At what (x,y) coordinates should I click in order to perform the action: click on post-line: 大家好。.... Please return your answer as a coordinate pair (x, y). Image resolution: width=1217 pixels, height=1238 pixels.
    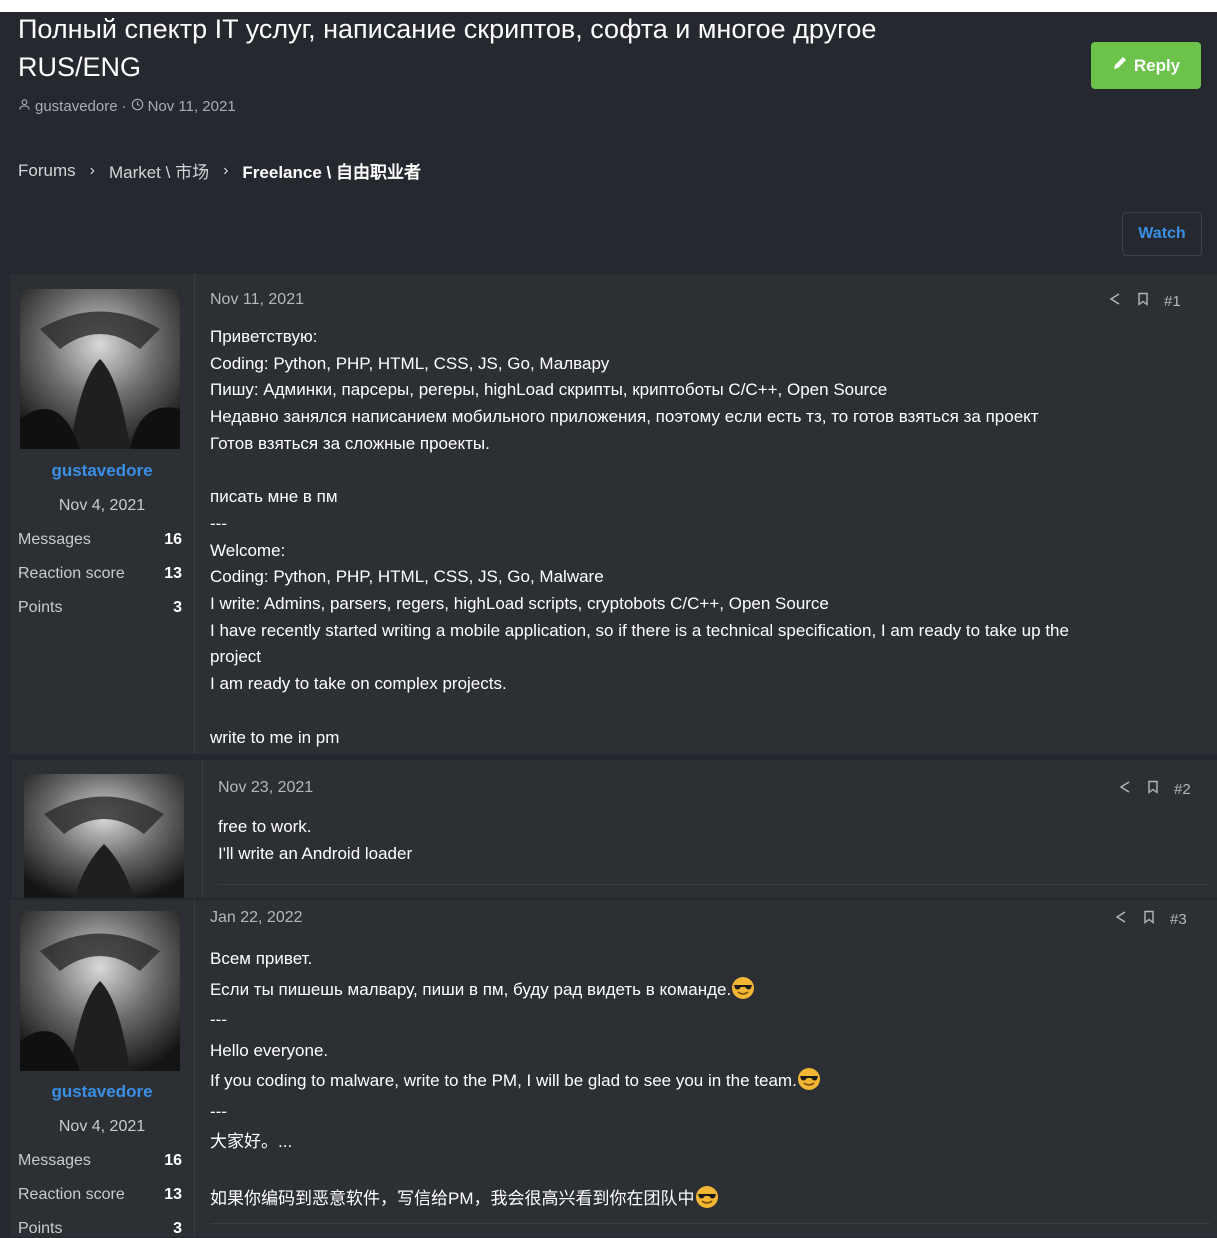
    Looking at the image, I should click on (251, 1141).